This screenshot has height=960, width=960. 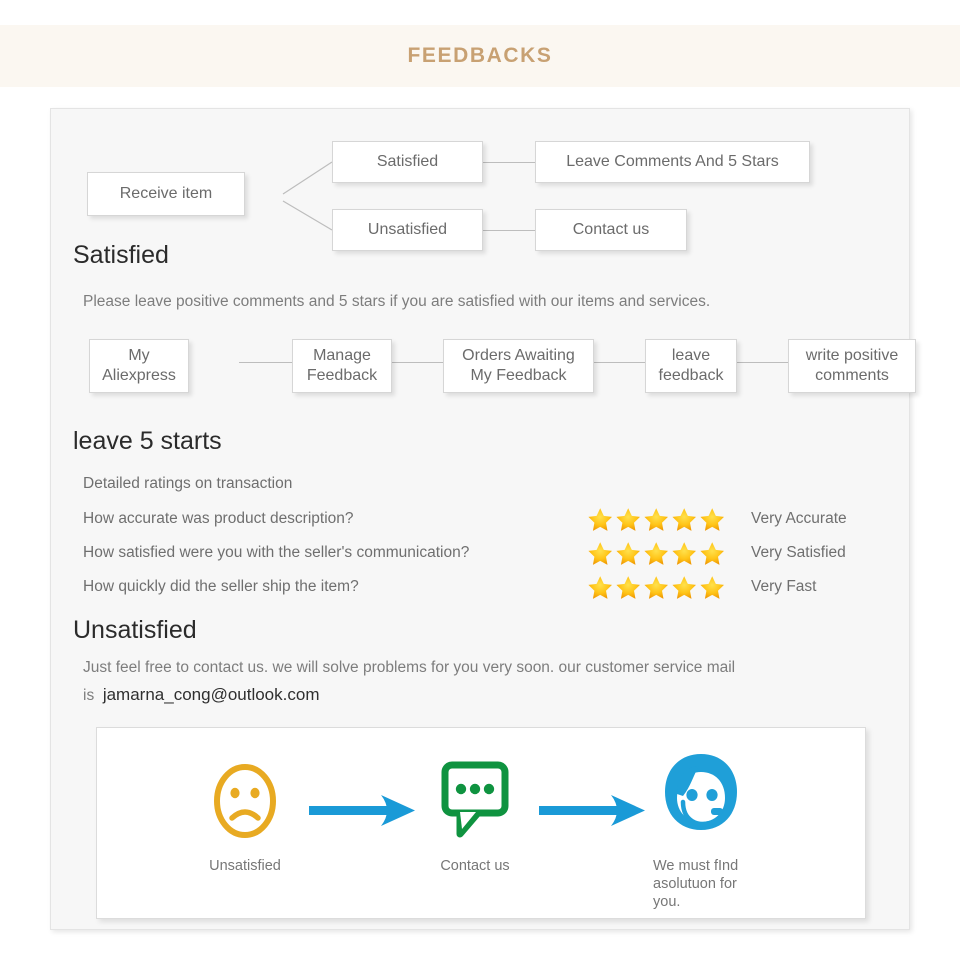 I want to click on illustration-caption-2: Contact us, so click(x=475, y=866).